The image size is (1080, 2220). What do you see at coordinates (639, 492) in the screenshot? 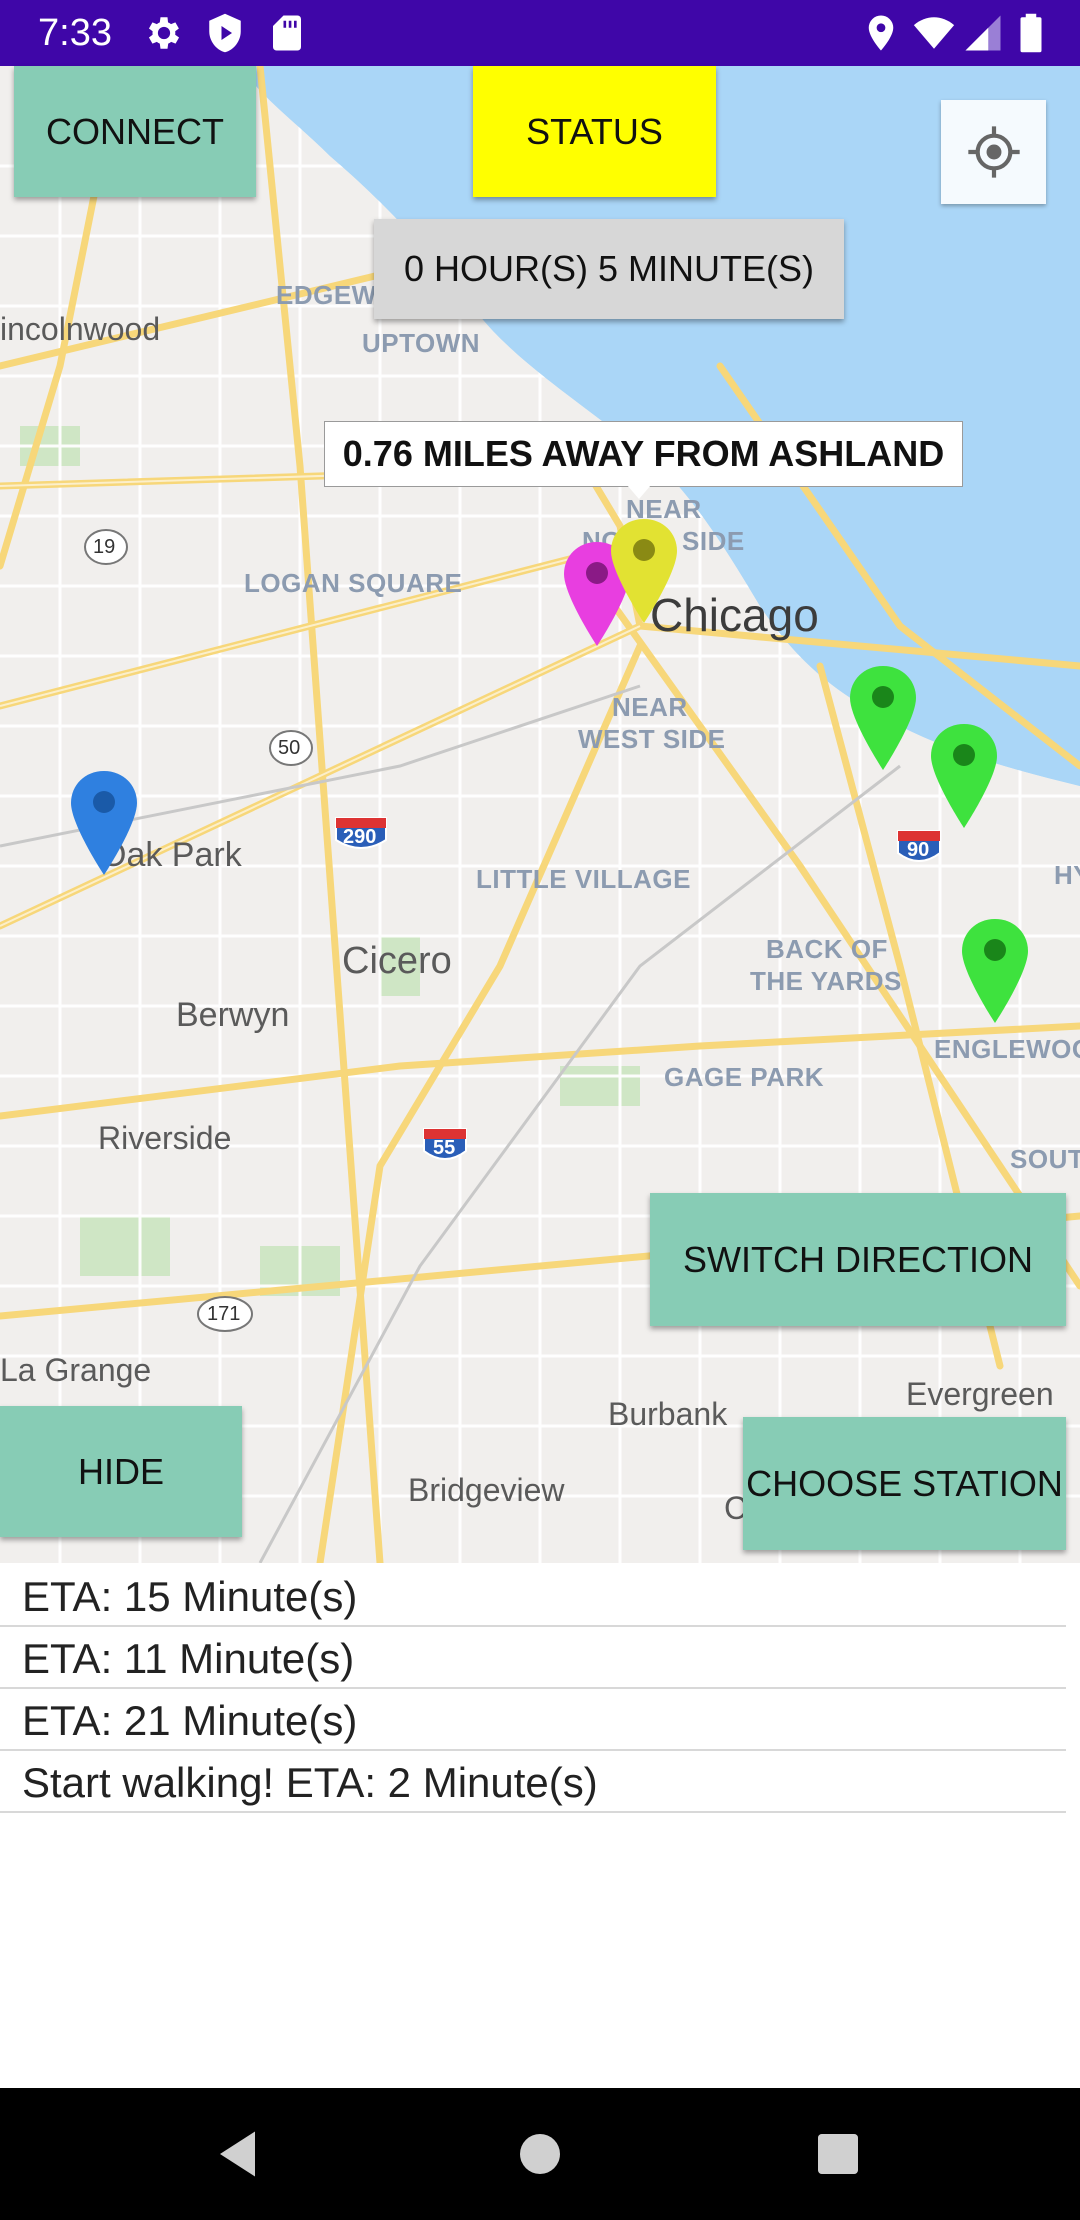
I see `info-window-tail` at bounding box center [639, 492].